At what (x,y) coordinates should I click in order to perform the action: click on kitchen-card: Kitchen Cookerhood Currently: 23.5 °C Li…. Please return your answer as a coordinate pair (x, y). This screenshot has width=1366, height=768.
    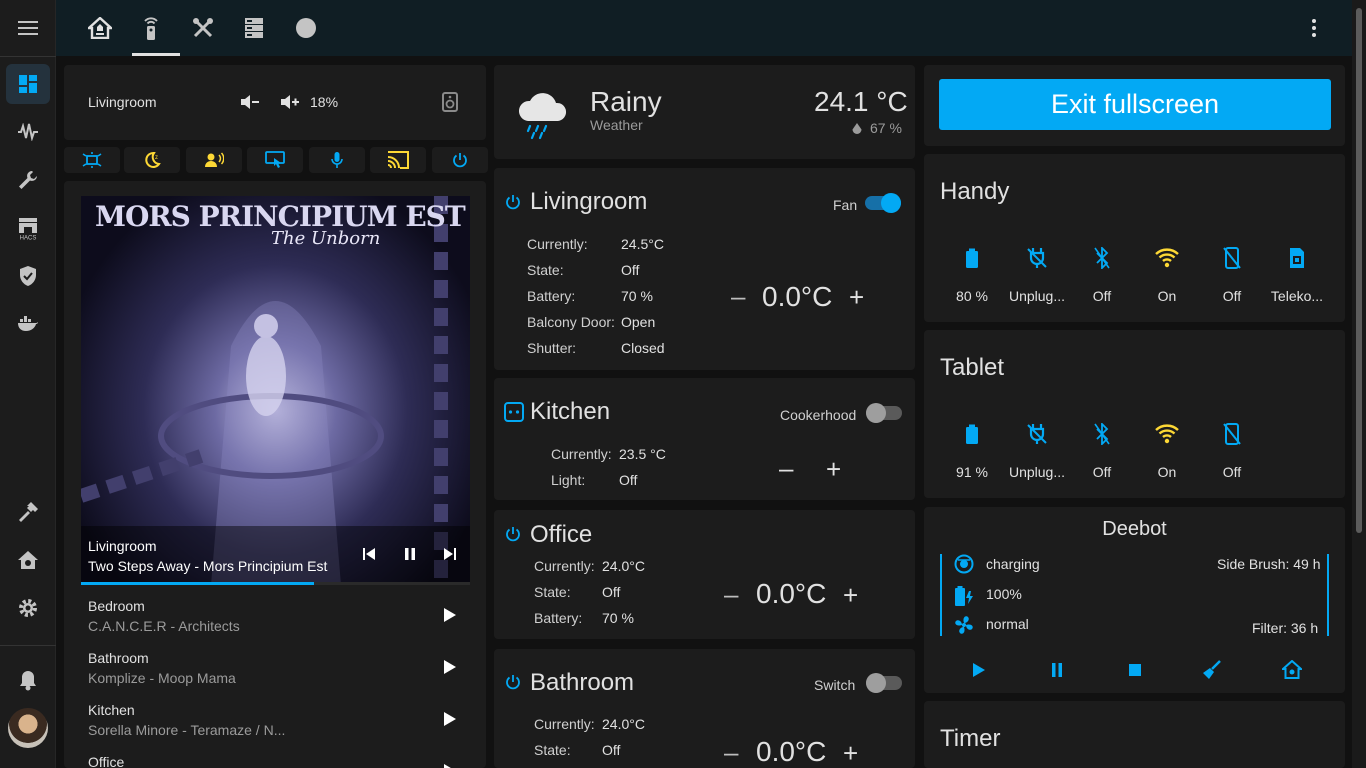
    Looking at the image, I should click on (704, 439).